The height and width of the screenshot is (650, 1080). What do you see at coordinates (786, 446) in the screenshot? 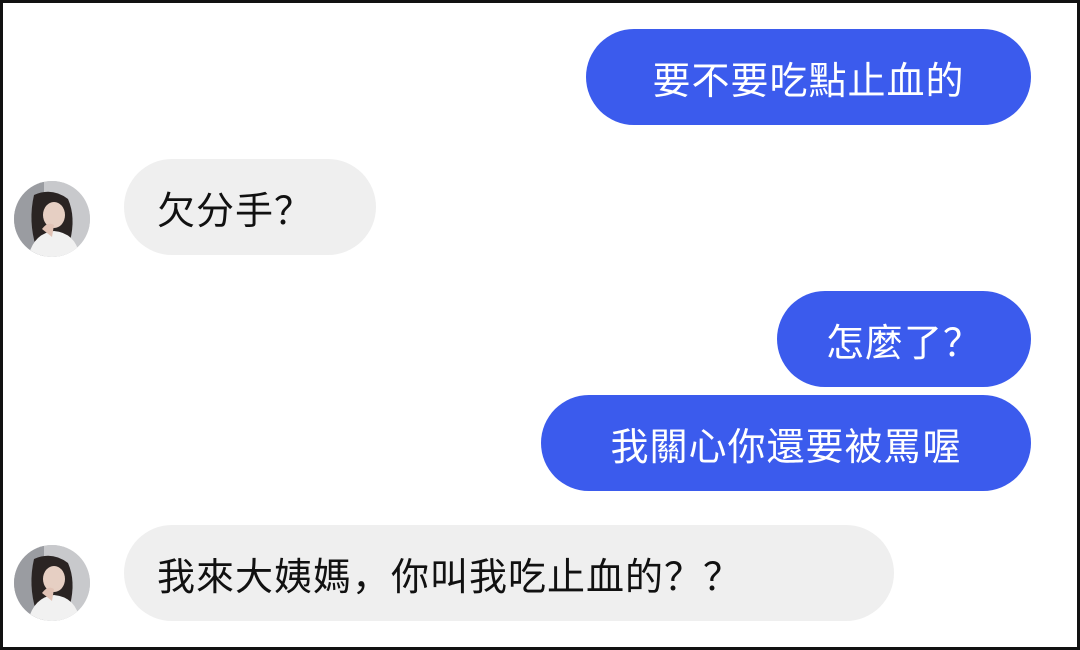
I see `message-text: 我關心你還要被罵喔` at bounding box center [786, 446].